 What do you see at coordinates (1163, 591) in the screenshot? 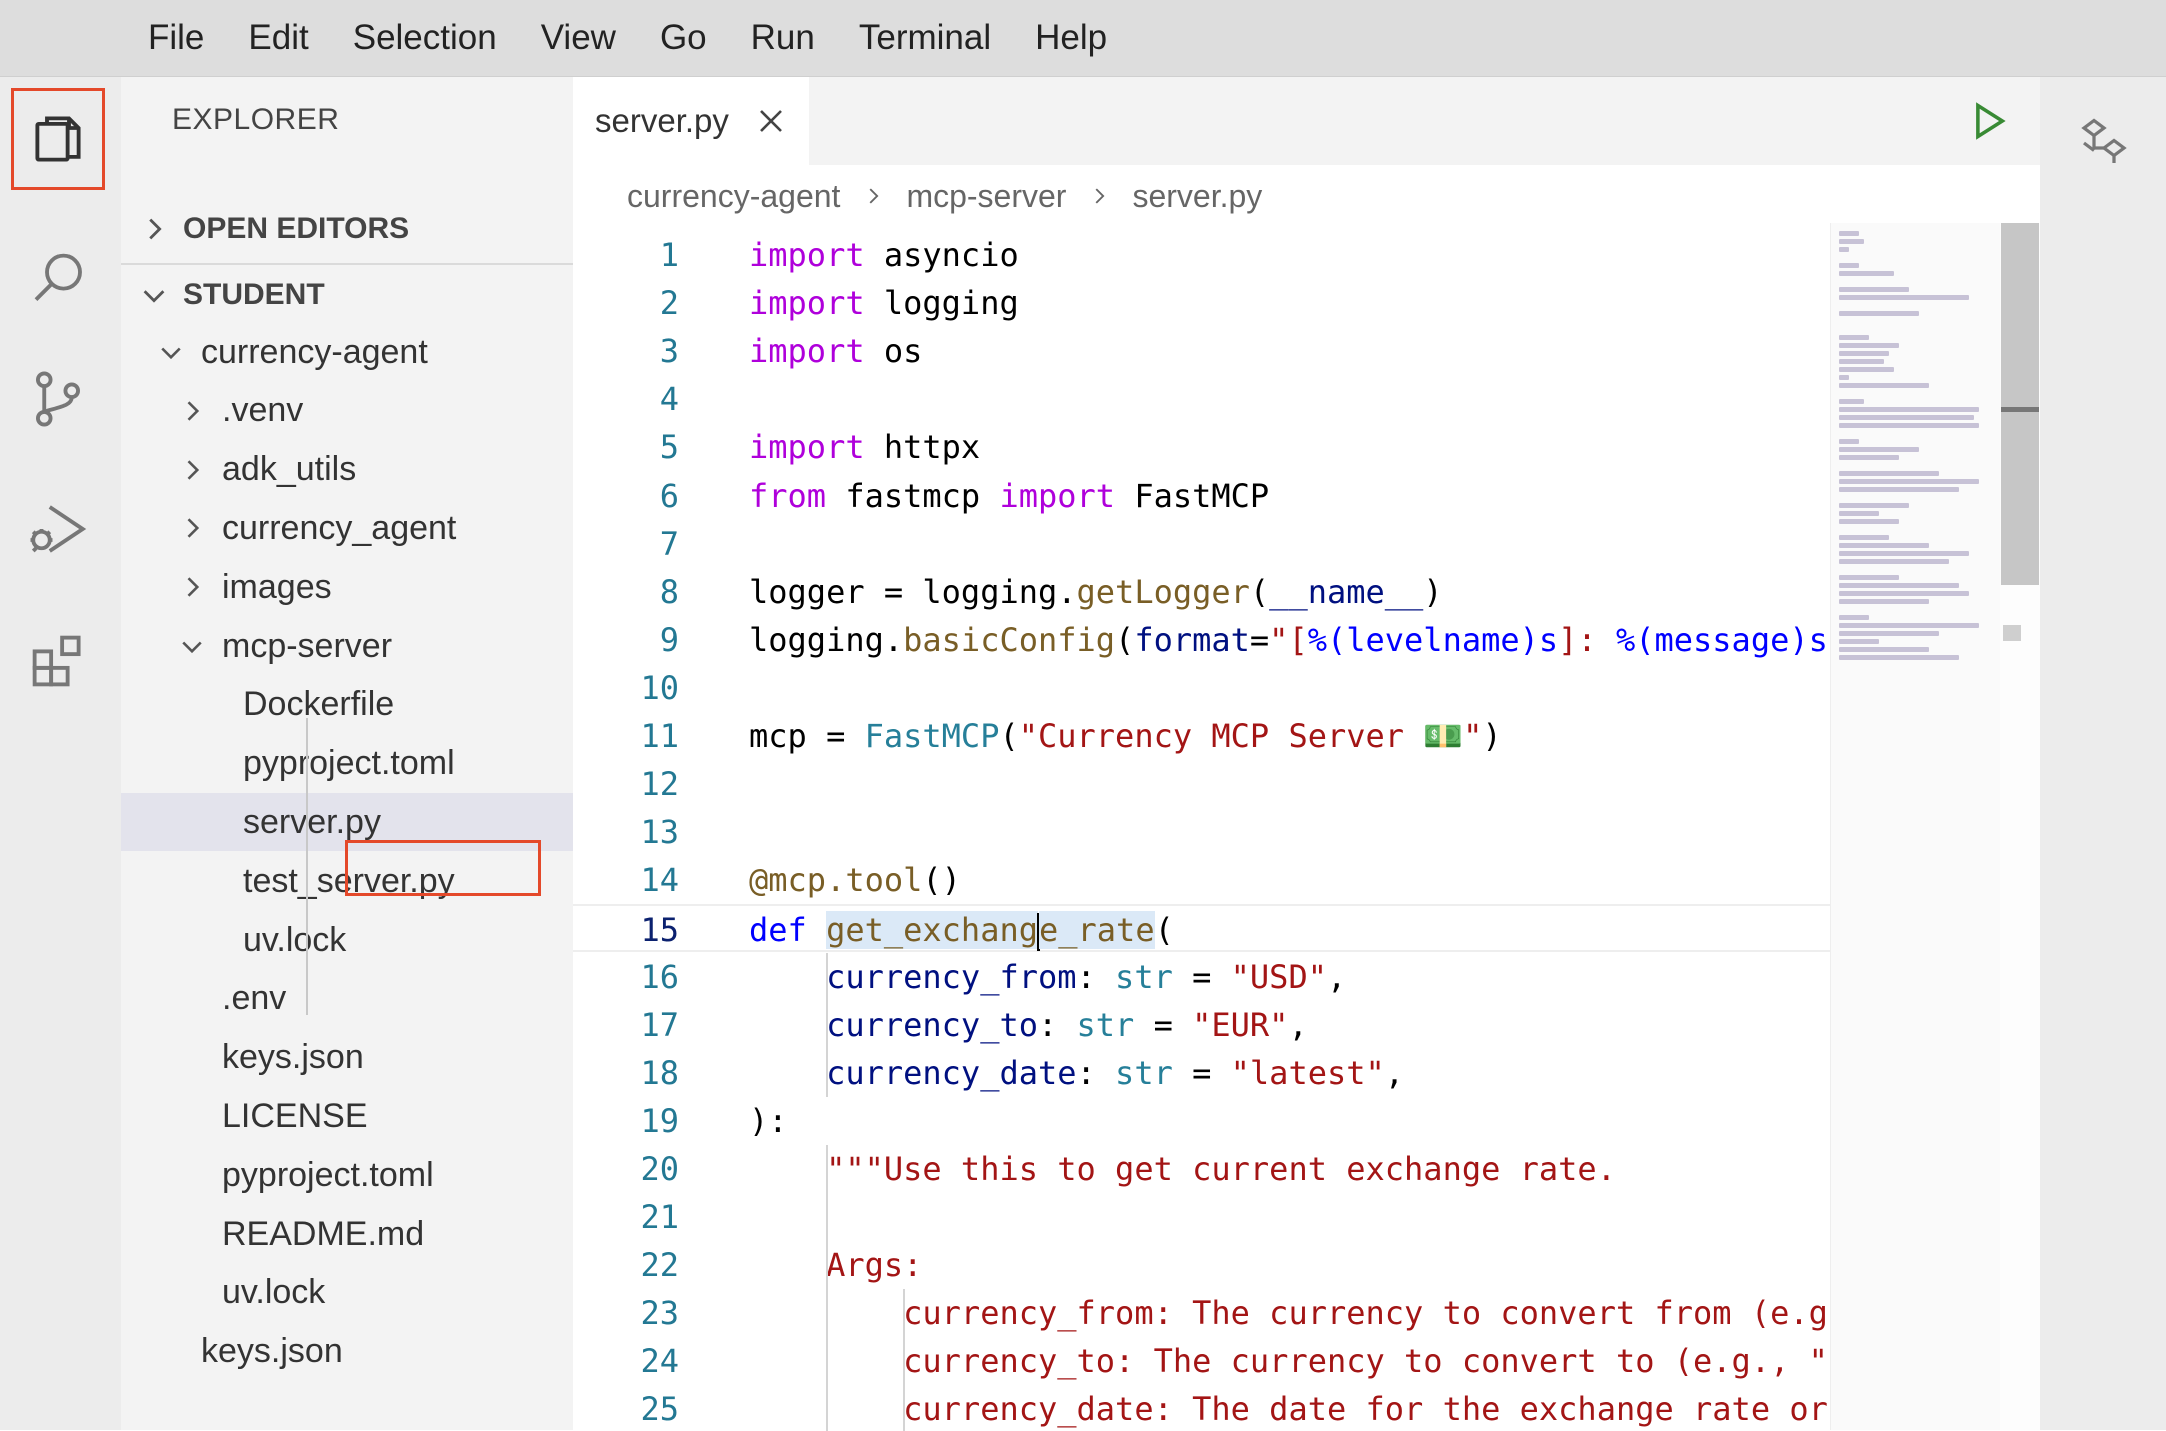
I see `code-token: getLogger` at bounding box center [1163, 591].